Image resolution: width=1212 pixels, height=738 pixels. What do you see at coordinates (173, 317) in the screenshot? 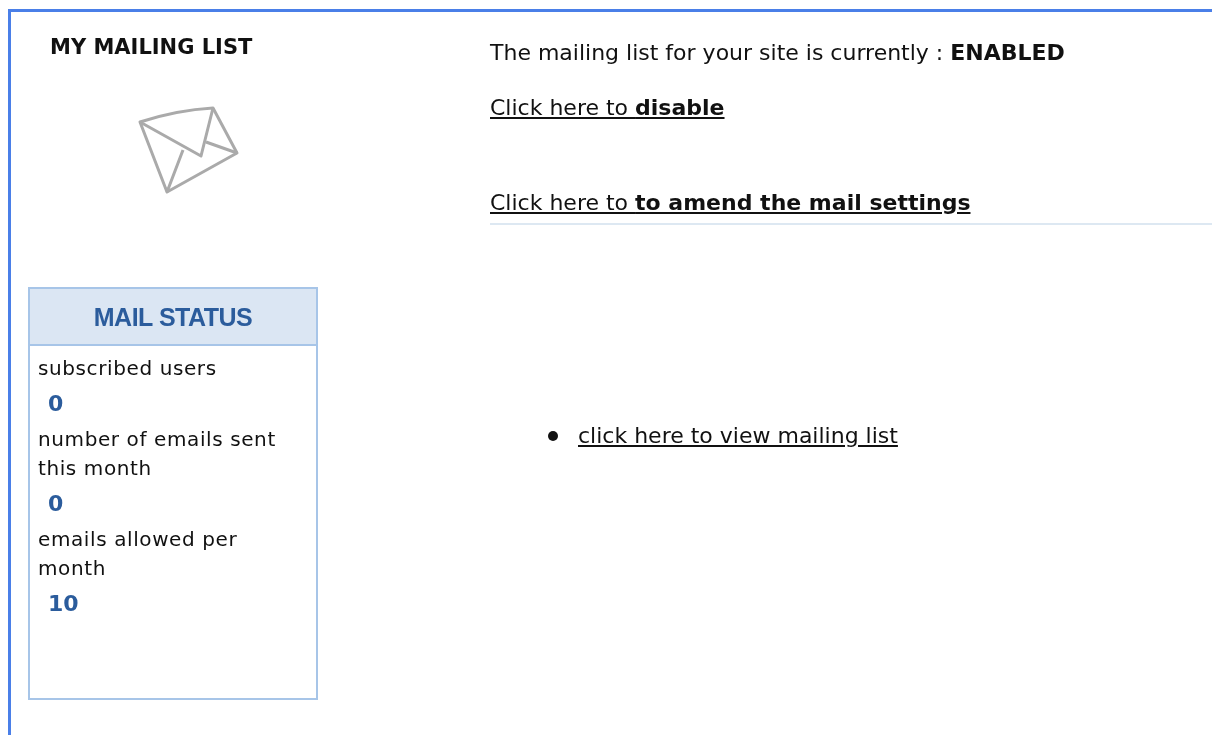
I see `panel-header: MAIL STATUS` at bounding box center [173, 317].